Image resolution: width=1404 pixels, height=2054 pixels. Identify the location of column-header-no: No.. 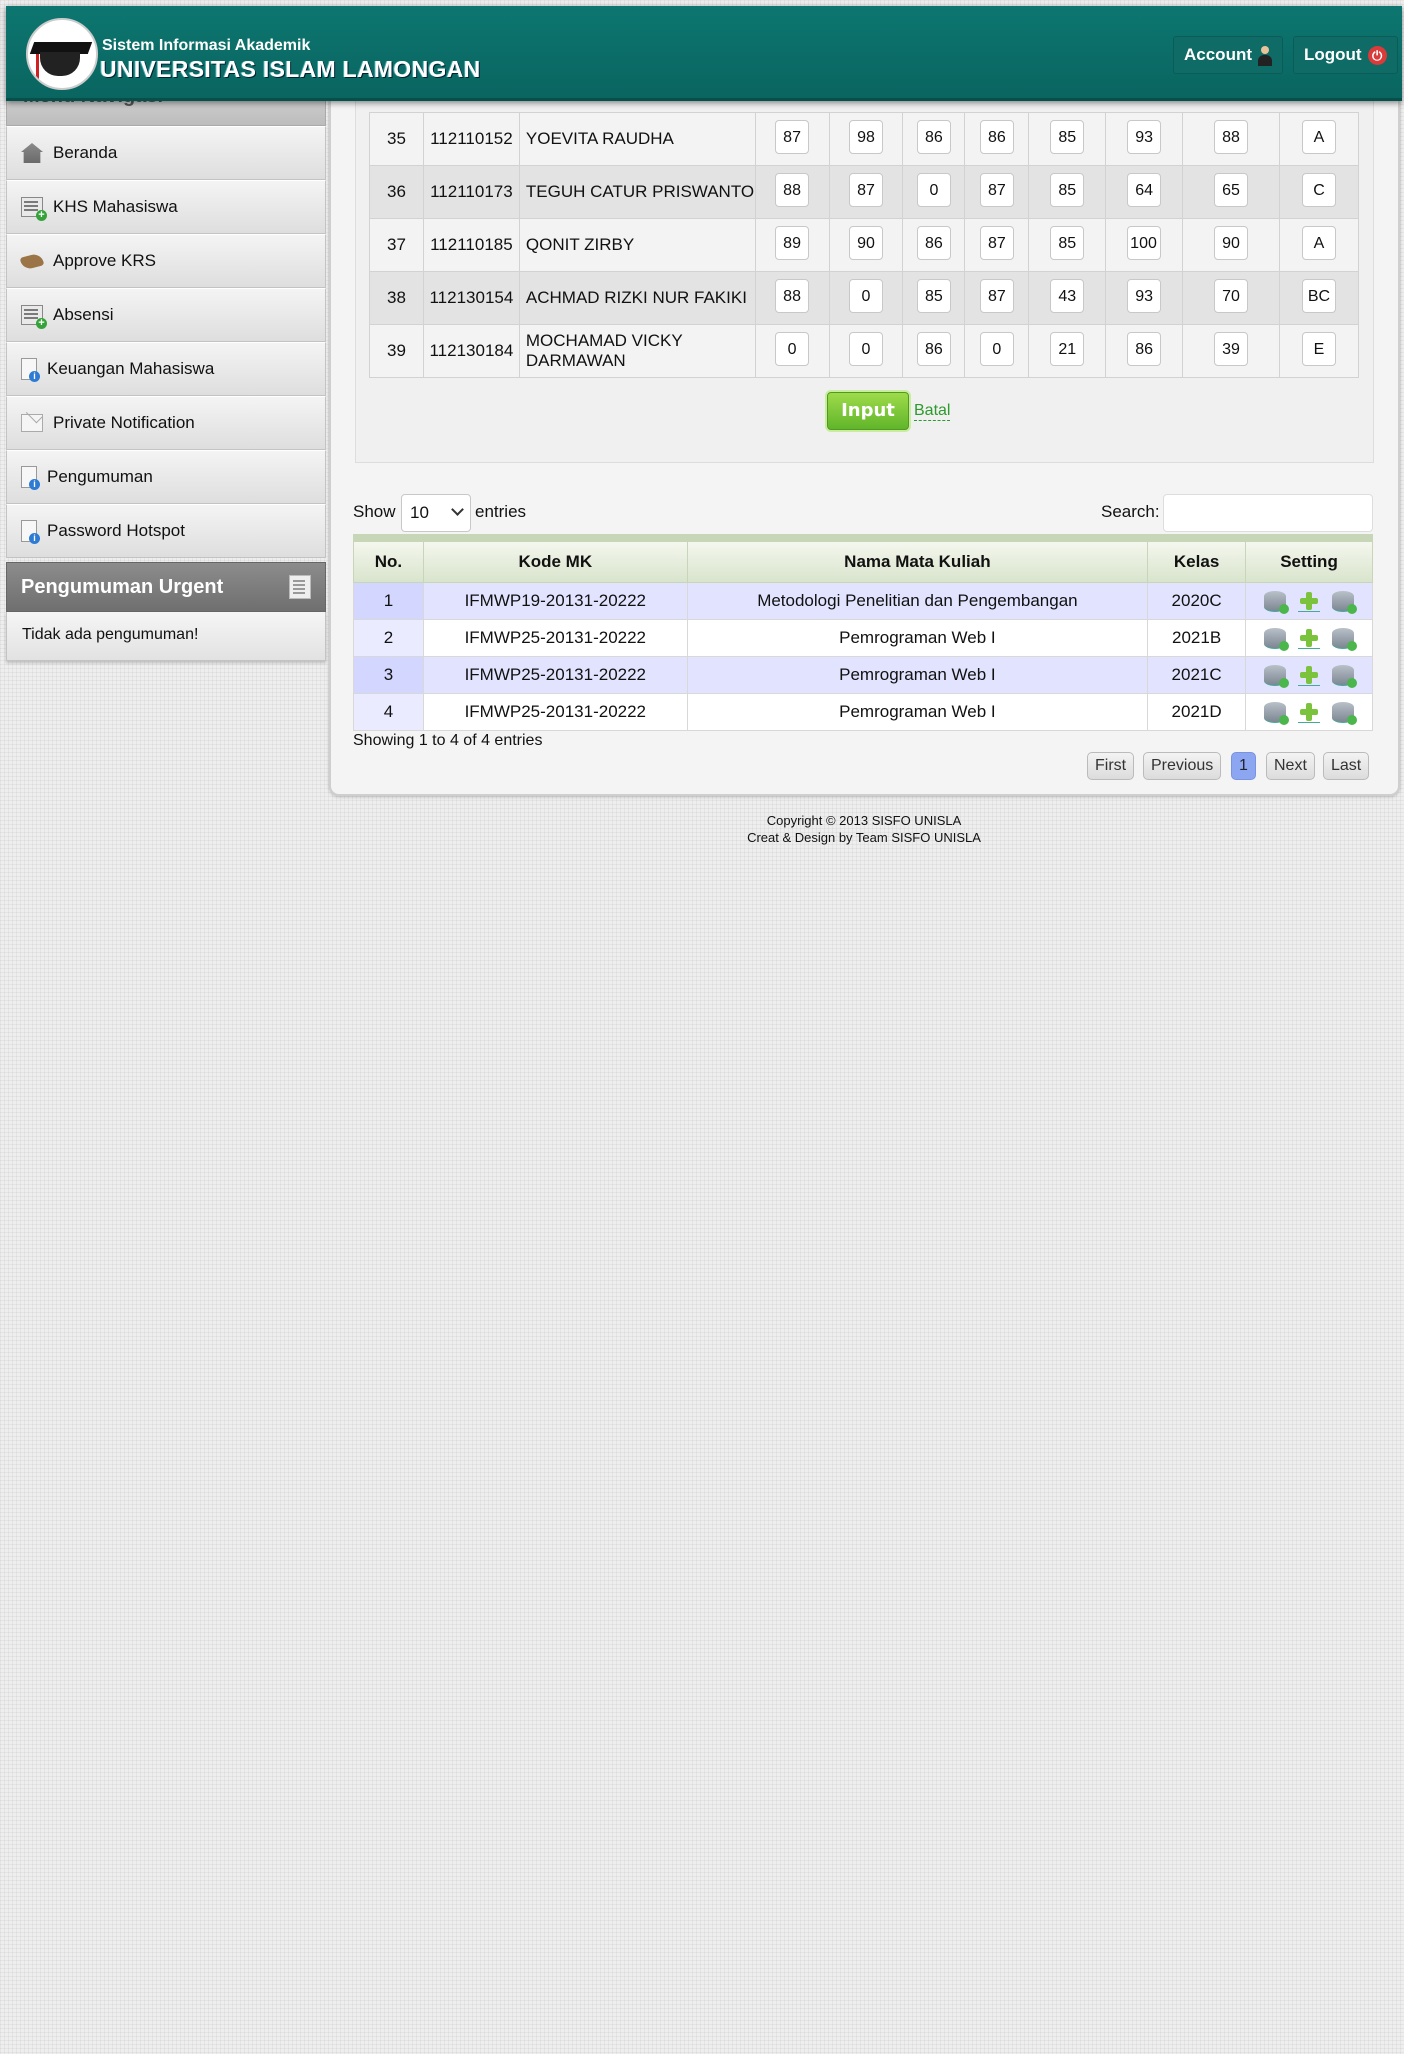
(388, 558).